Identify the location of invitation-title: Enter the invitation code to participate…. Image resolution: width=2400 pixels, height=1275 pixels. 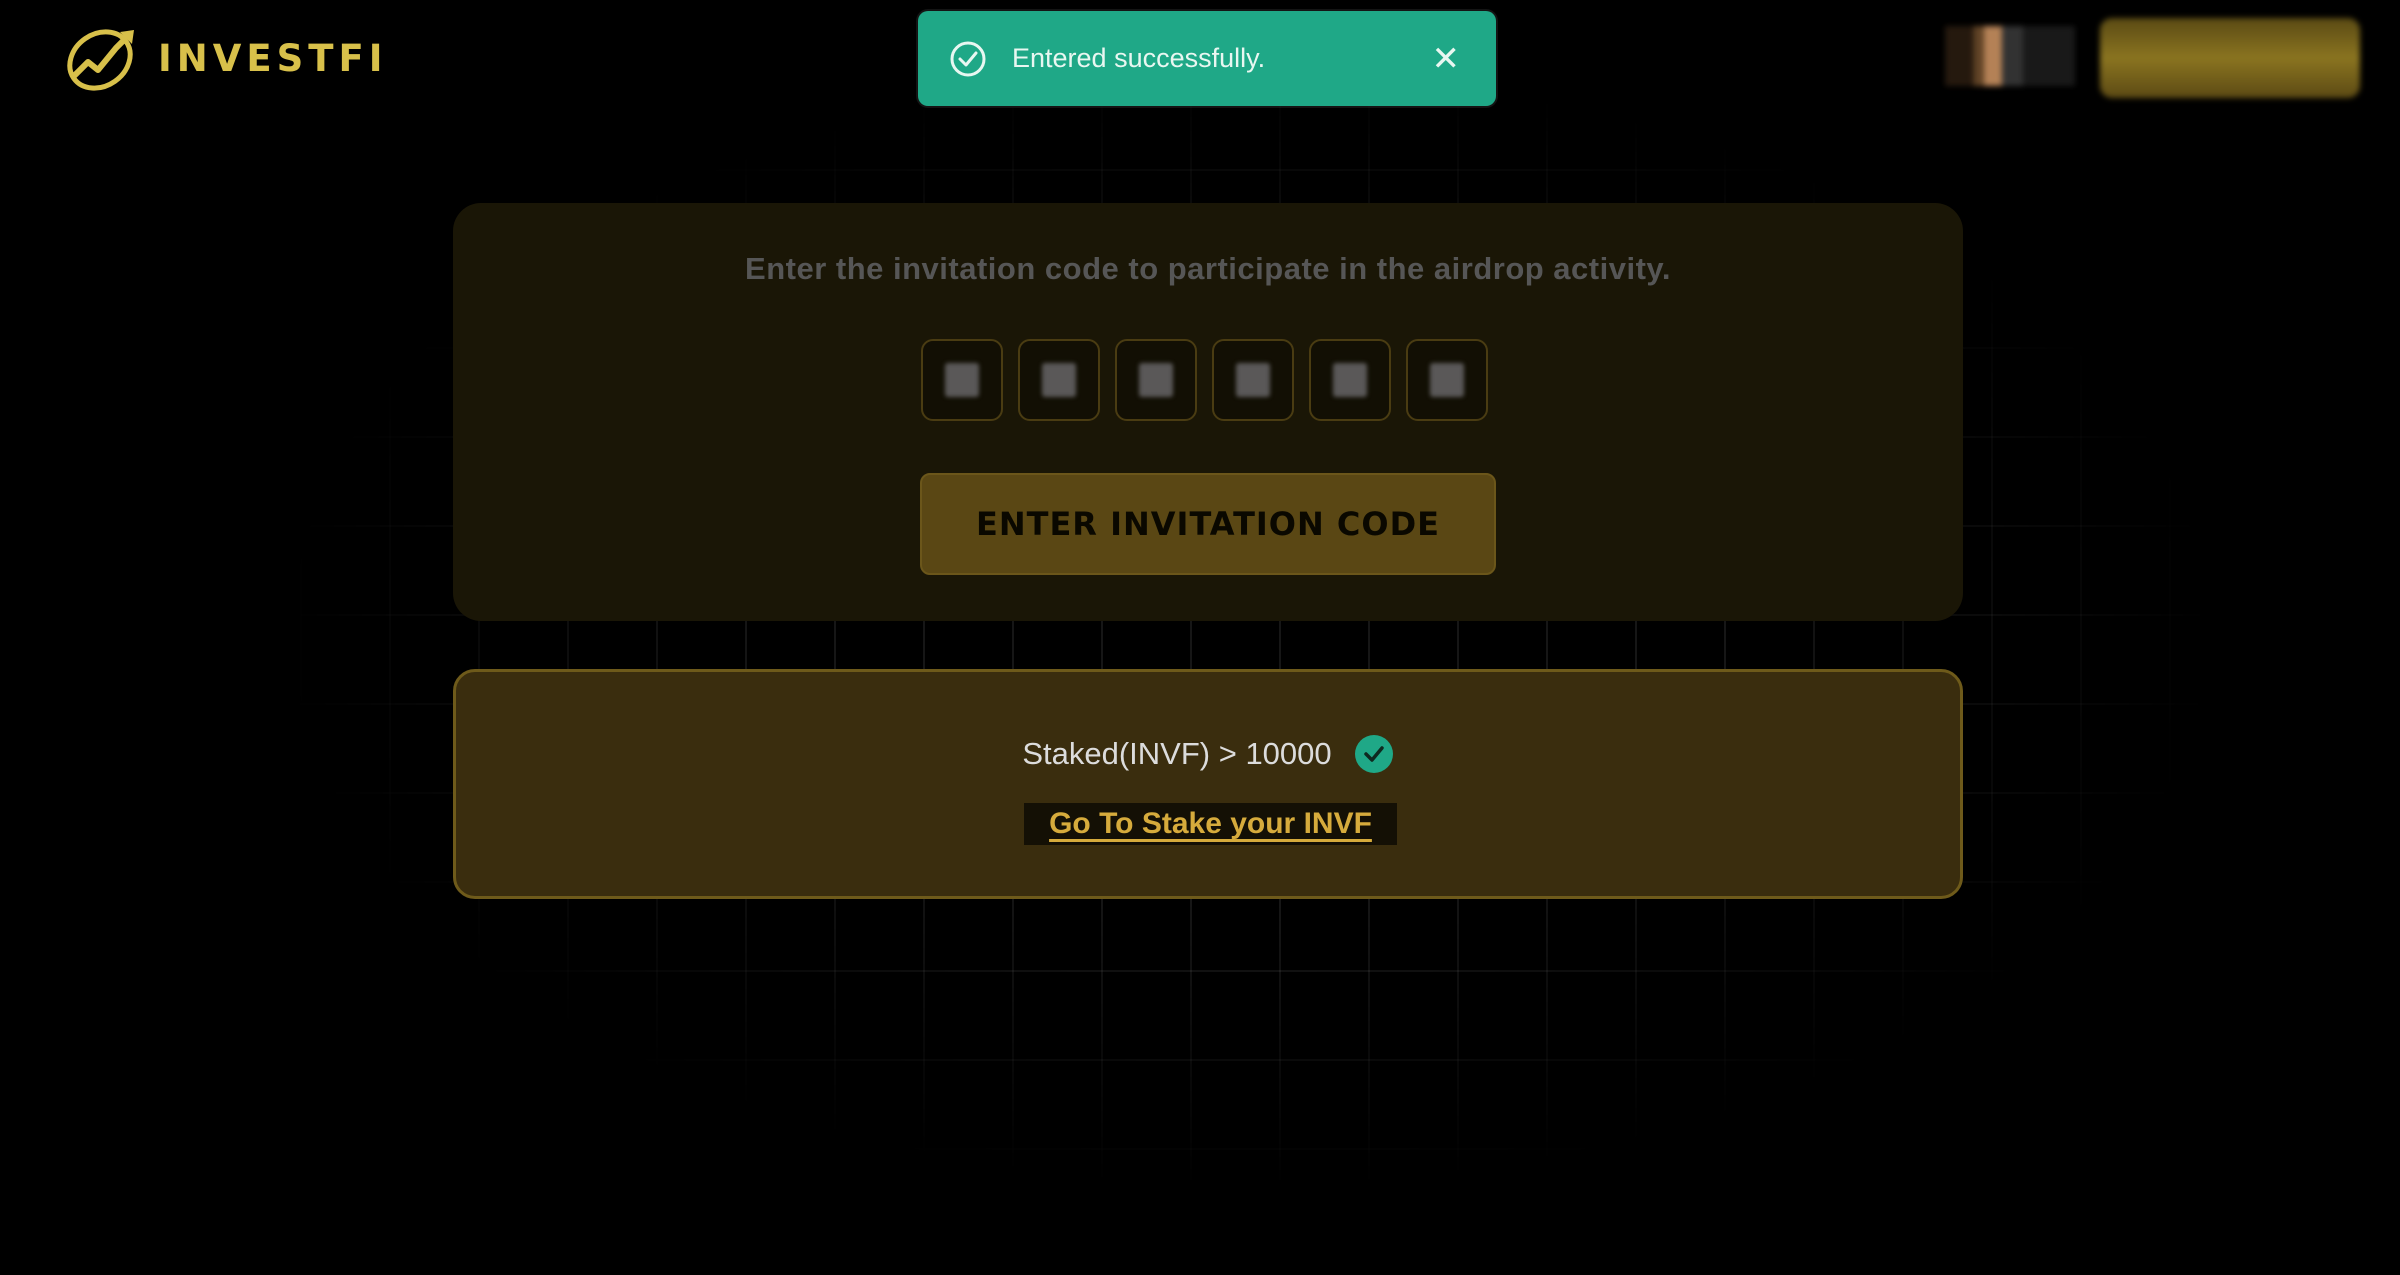
(1208, 268).